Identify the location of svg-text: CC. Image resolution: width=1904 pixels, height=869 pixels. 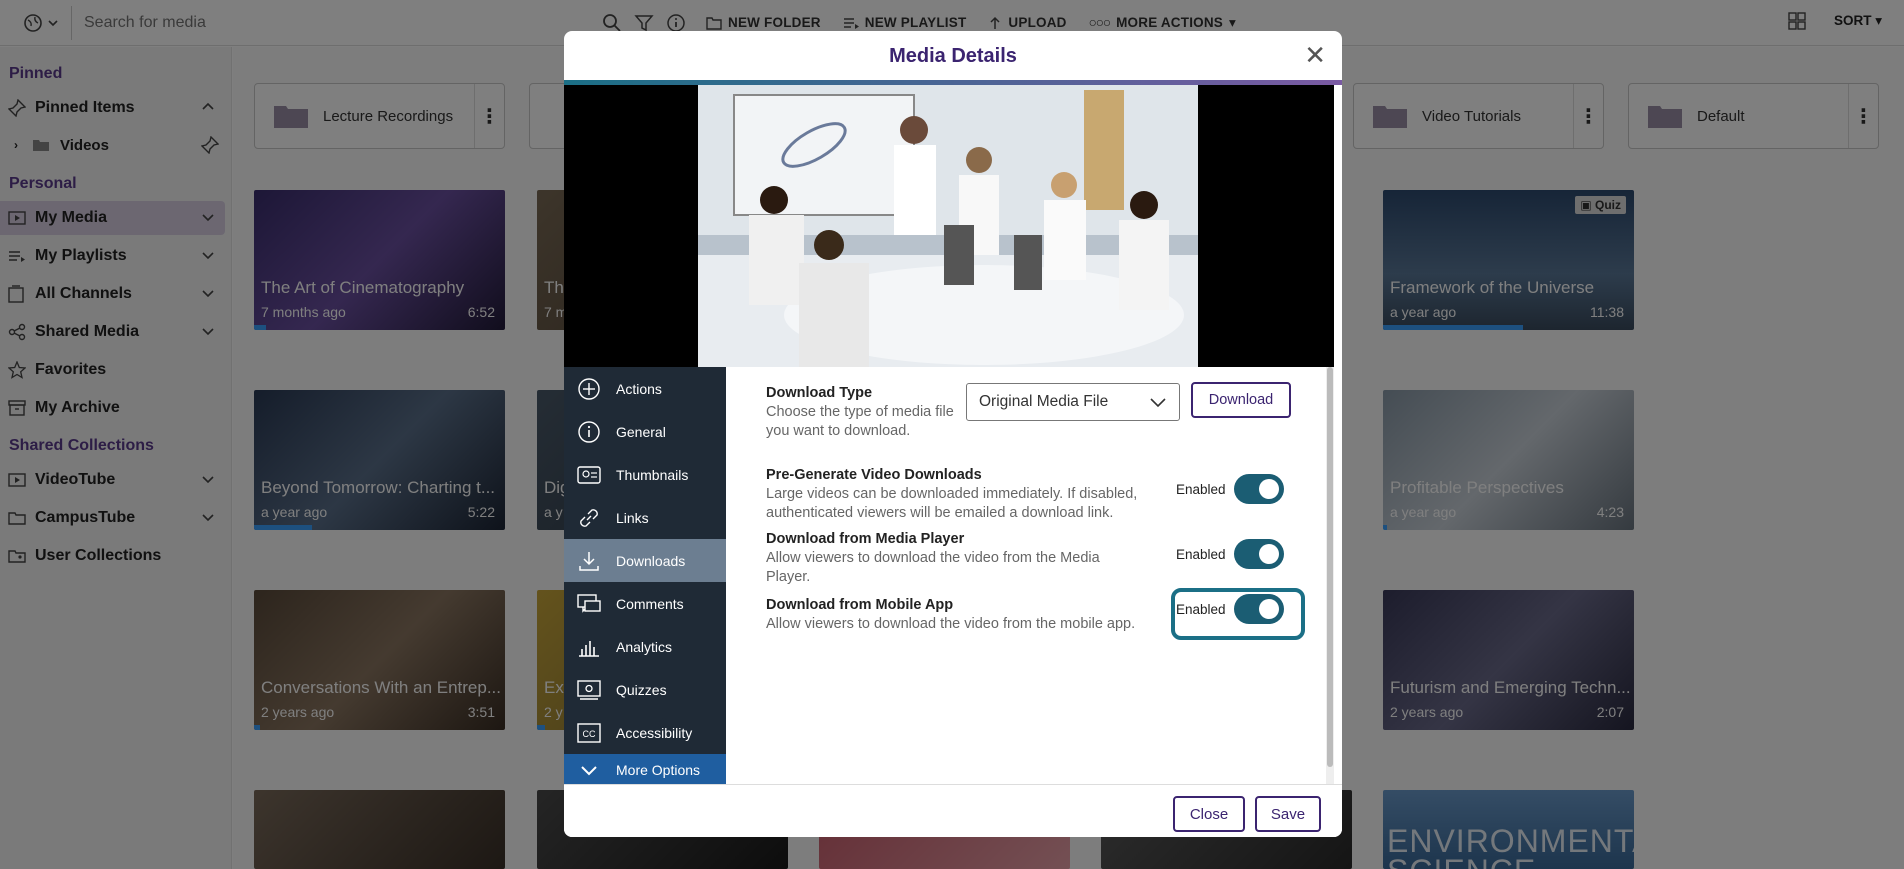
(589, 734).